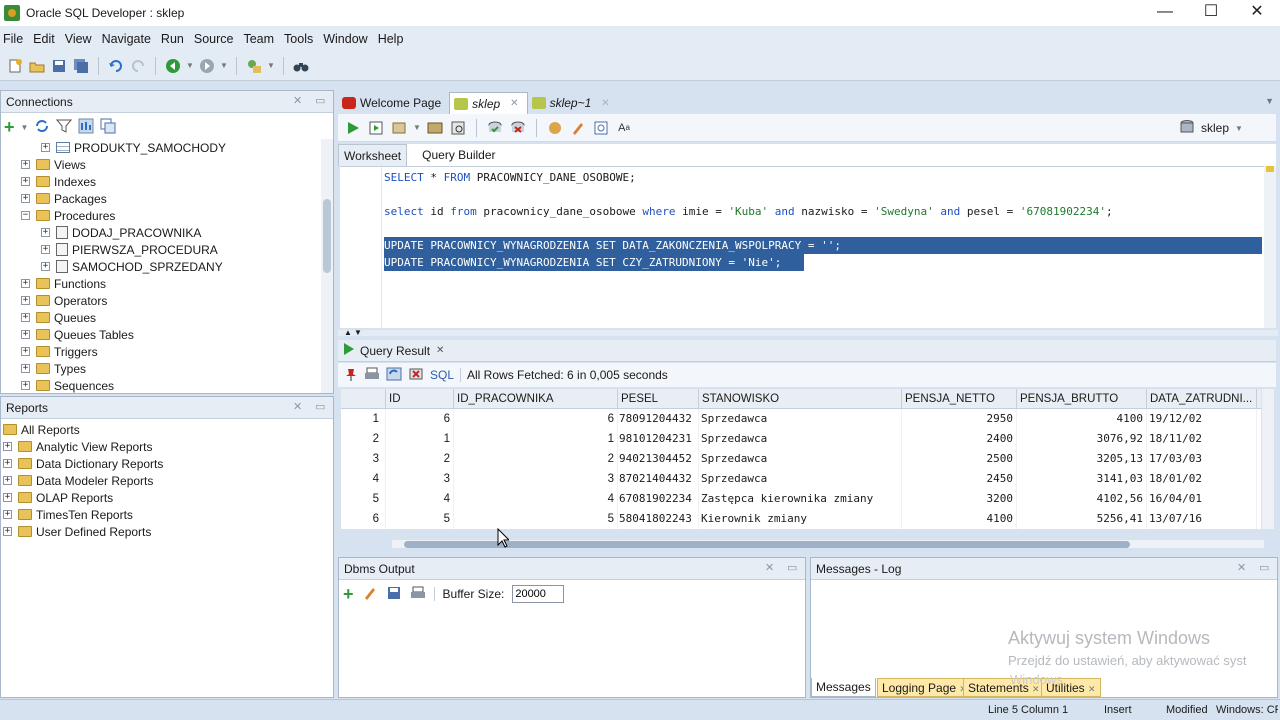 This screenshot has height=720, width=1280. Describe the element at coordinates (1211, 13) in the screenshot. I see `maximize-button: ☐` at that location.